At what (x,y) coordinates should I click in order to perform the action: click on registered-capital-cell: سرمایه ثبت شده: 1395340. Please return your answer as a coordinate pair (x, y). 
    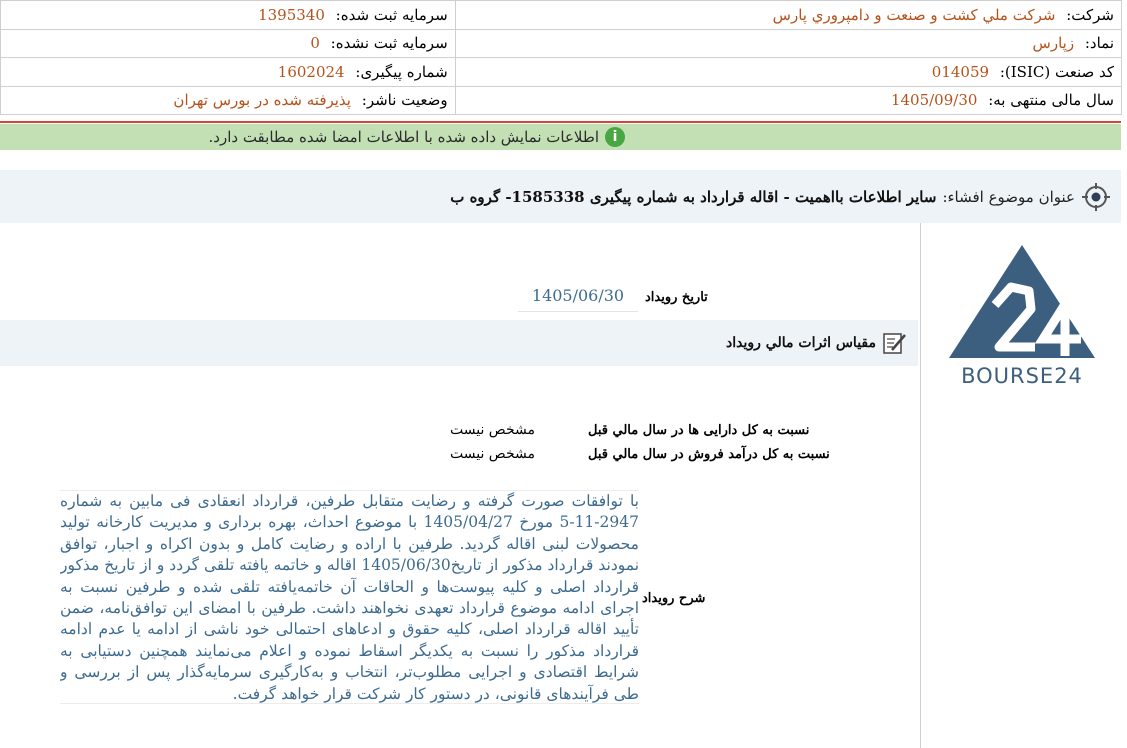
    Looking at the image, I should click on (228, 15).